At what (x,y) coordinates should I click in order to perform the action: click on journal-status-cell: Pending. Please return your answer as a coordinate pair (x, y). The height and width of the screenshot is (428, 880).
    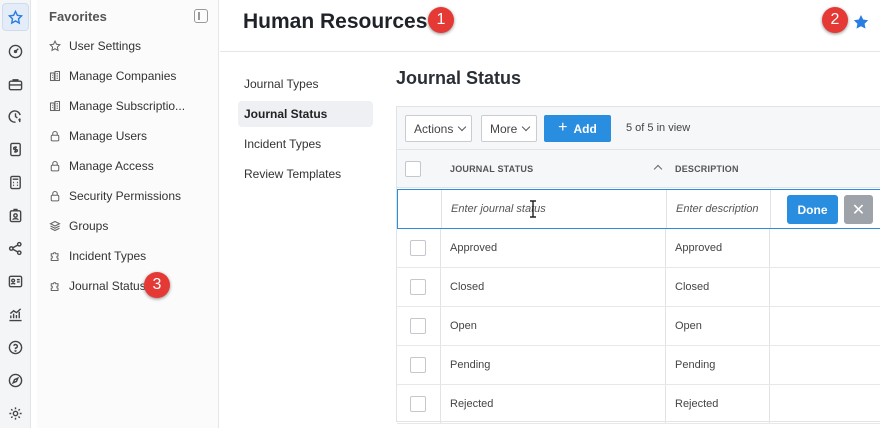
    Looking at the image, I should click on (470, 365).